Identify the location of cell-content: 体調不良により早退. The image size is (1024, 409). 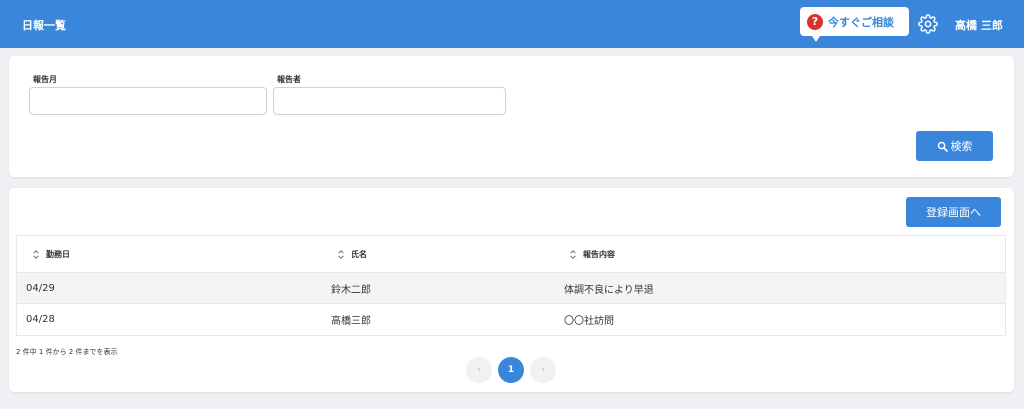
(609, 290).